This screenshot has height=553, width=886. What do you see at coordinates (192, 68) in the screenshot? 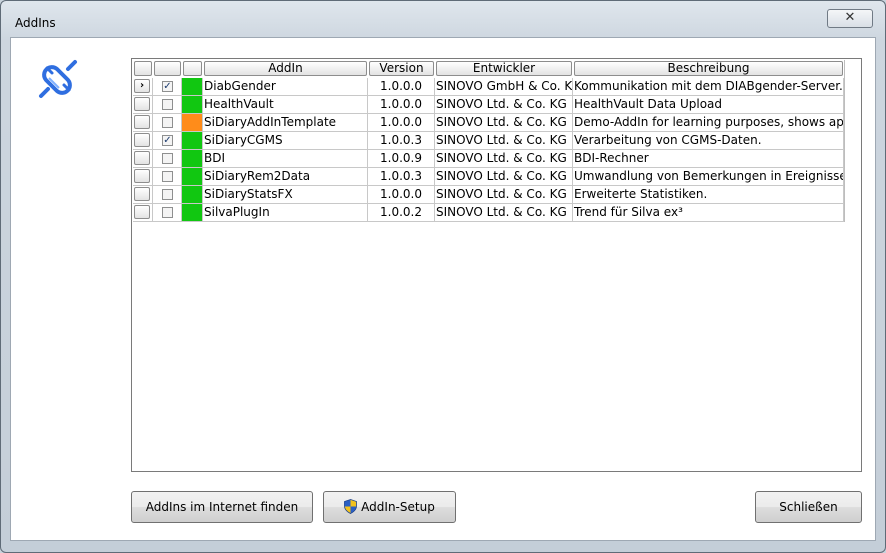
I see `header-status` at bounding box center [192, 68].